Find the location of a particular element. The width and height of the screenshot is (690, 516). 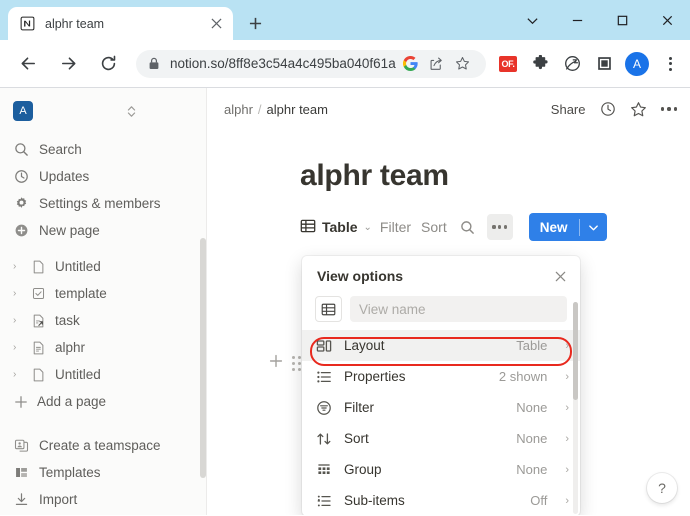

menu-row-subitems: Sub-items Off › is located at coordinates (441, 500).